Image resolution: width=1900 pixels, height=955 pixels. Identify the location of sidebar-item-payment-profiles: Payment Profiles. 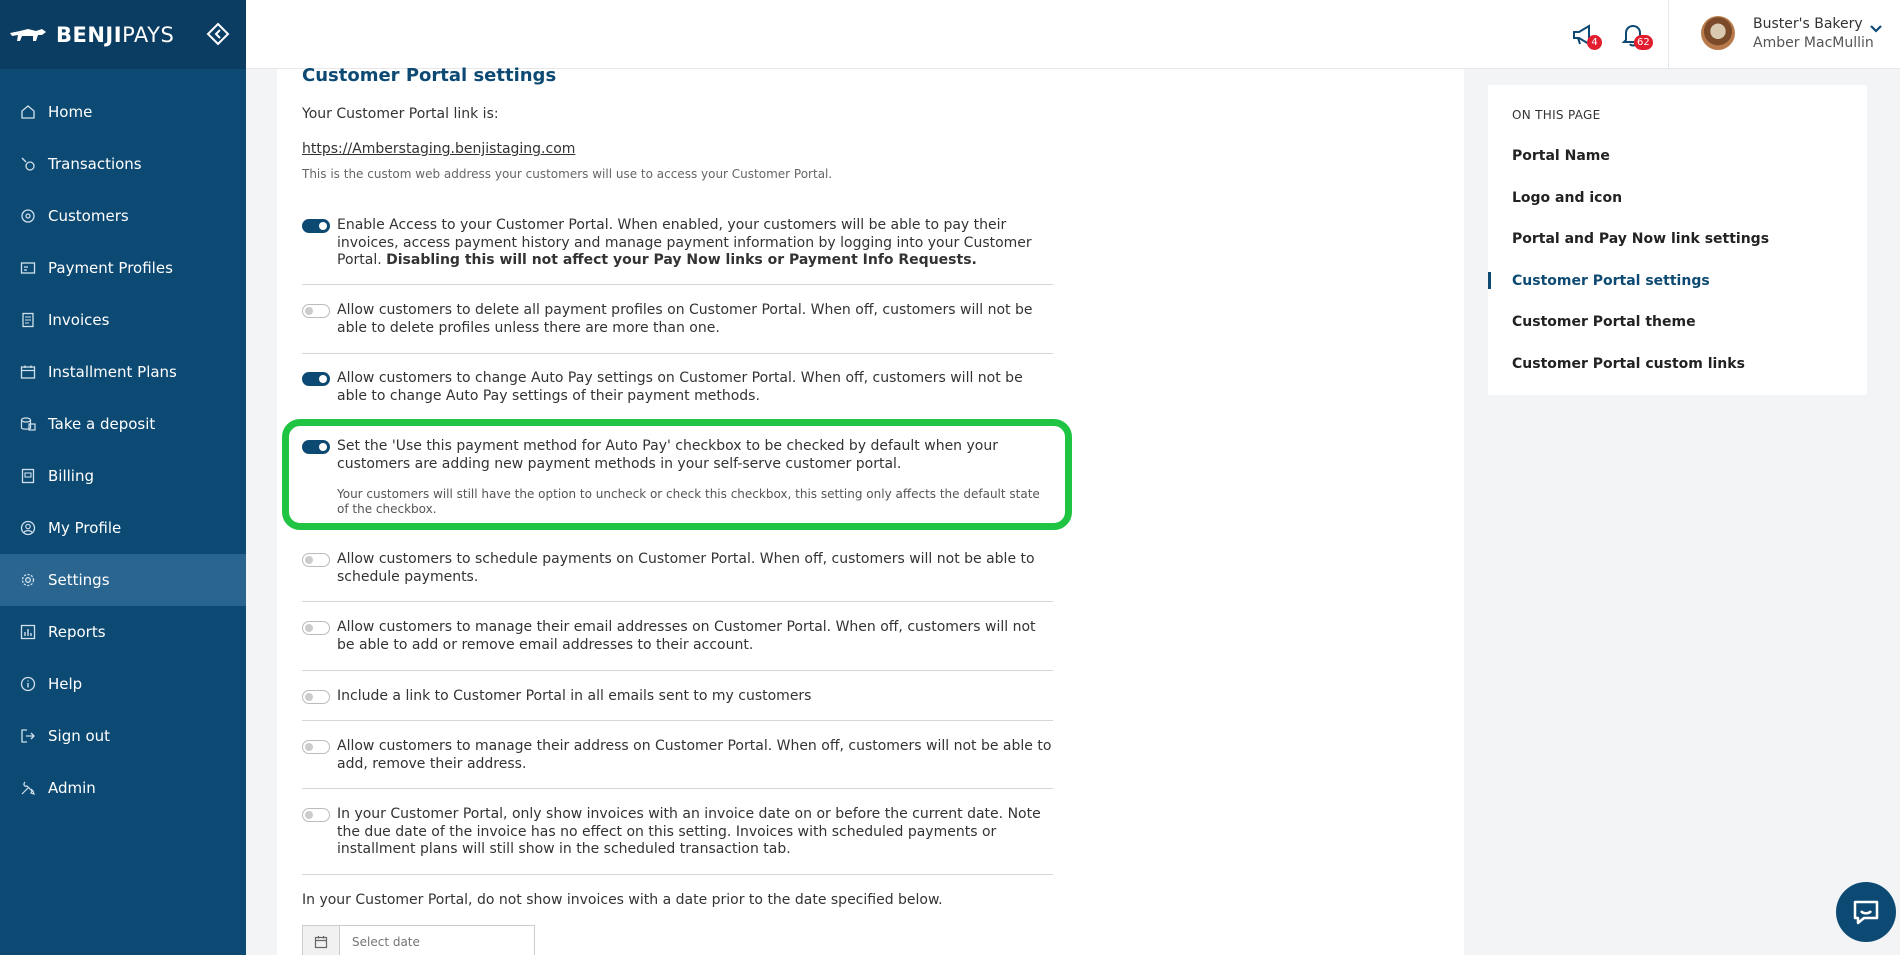
(123, 268).